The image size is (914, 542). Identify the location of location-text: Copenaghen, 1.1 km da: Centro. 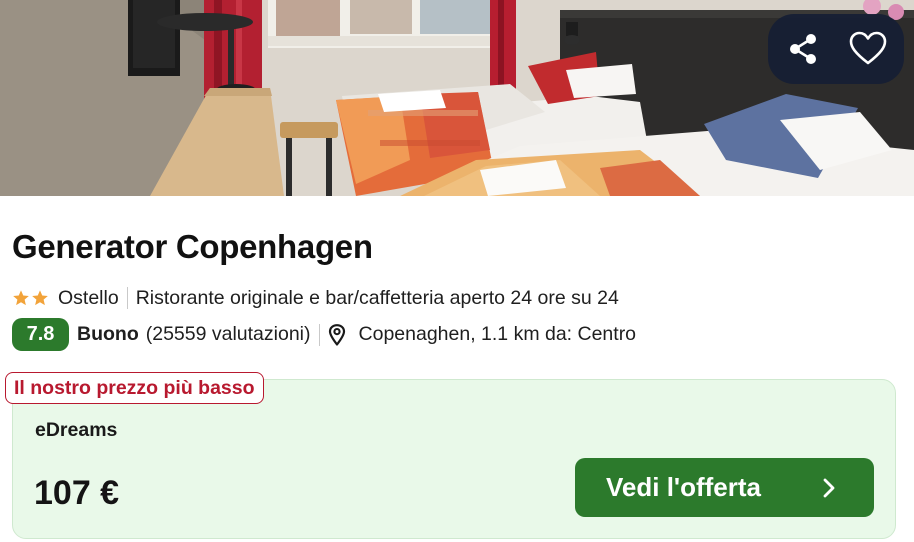
(498, 334).